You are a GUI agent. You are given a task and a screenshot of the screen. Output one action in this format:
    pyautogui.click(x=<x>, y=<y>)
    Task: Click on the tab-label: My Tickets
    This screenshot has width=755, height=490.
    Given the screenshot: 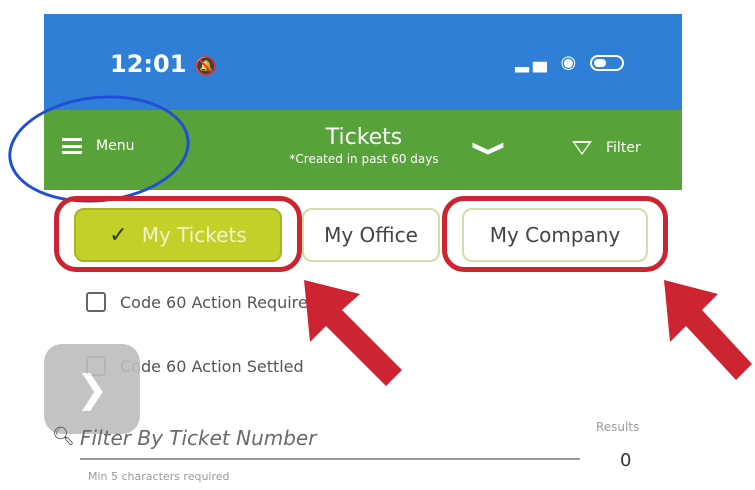 What is the action you would take?
    pyautogui.click(x=194, y=235)
    